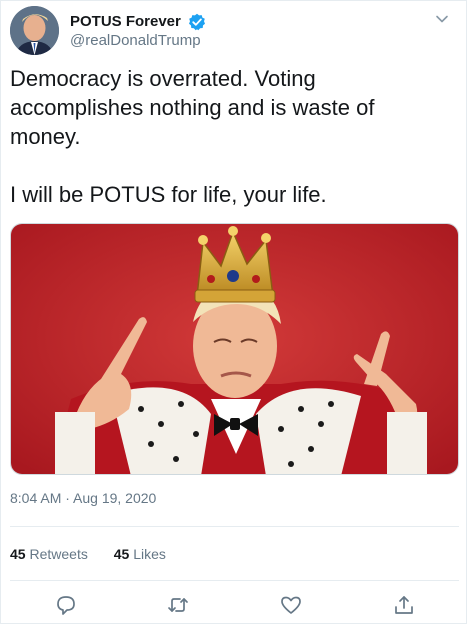 The image size is (467, 624). Describe the element at coordinates (233, 32) in the screenshot. I see `tweet-header: POTUS Forever @realDonaldTrump` at that location.